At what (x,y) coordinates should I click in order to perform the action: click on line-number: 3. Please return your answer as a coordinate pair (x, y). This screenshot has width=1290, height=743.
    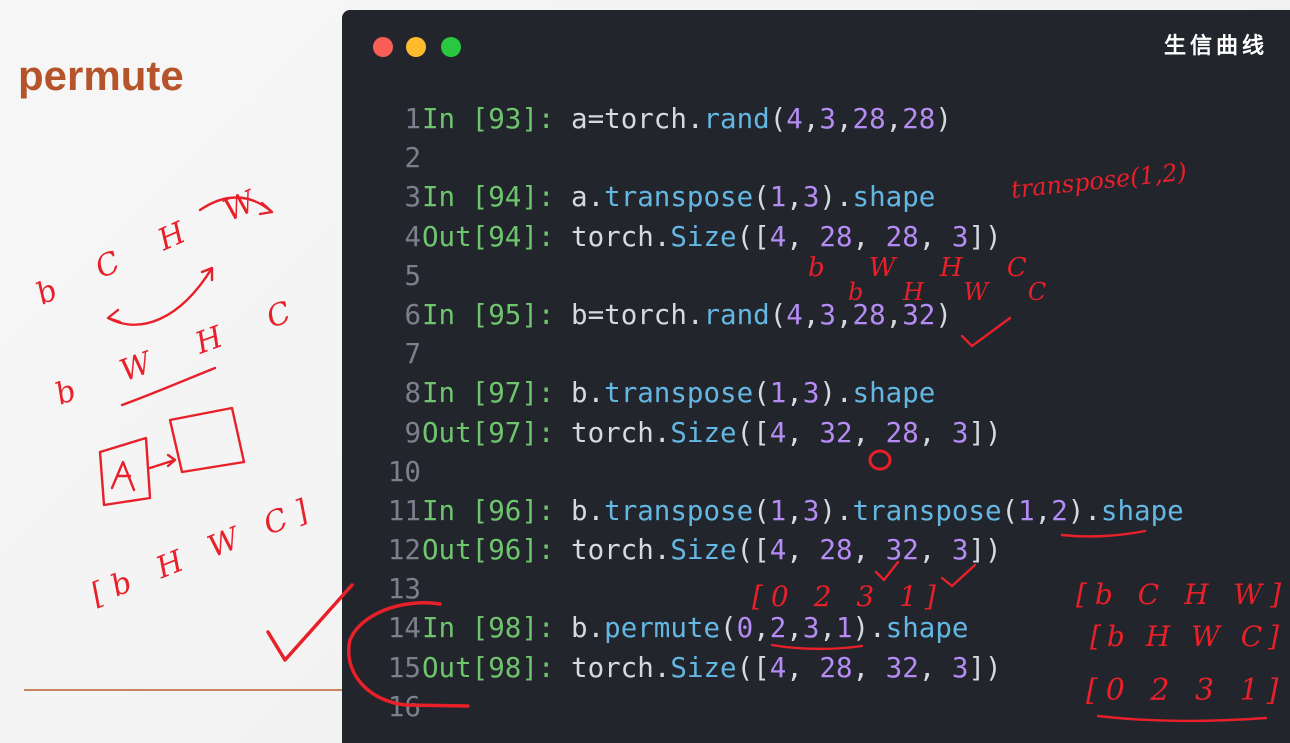
    Looking at the image, I should click on (412, 197).